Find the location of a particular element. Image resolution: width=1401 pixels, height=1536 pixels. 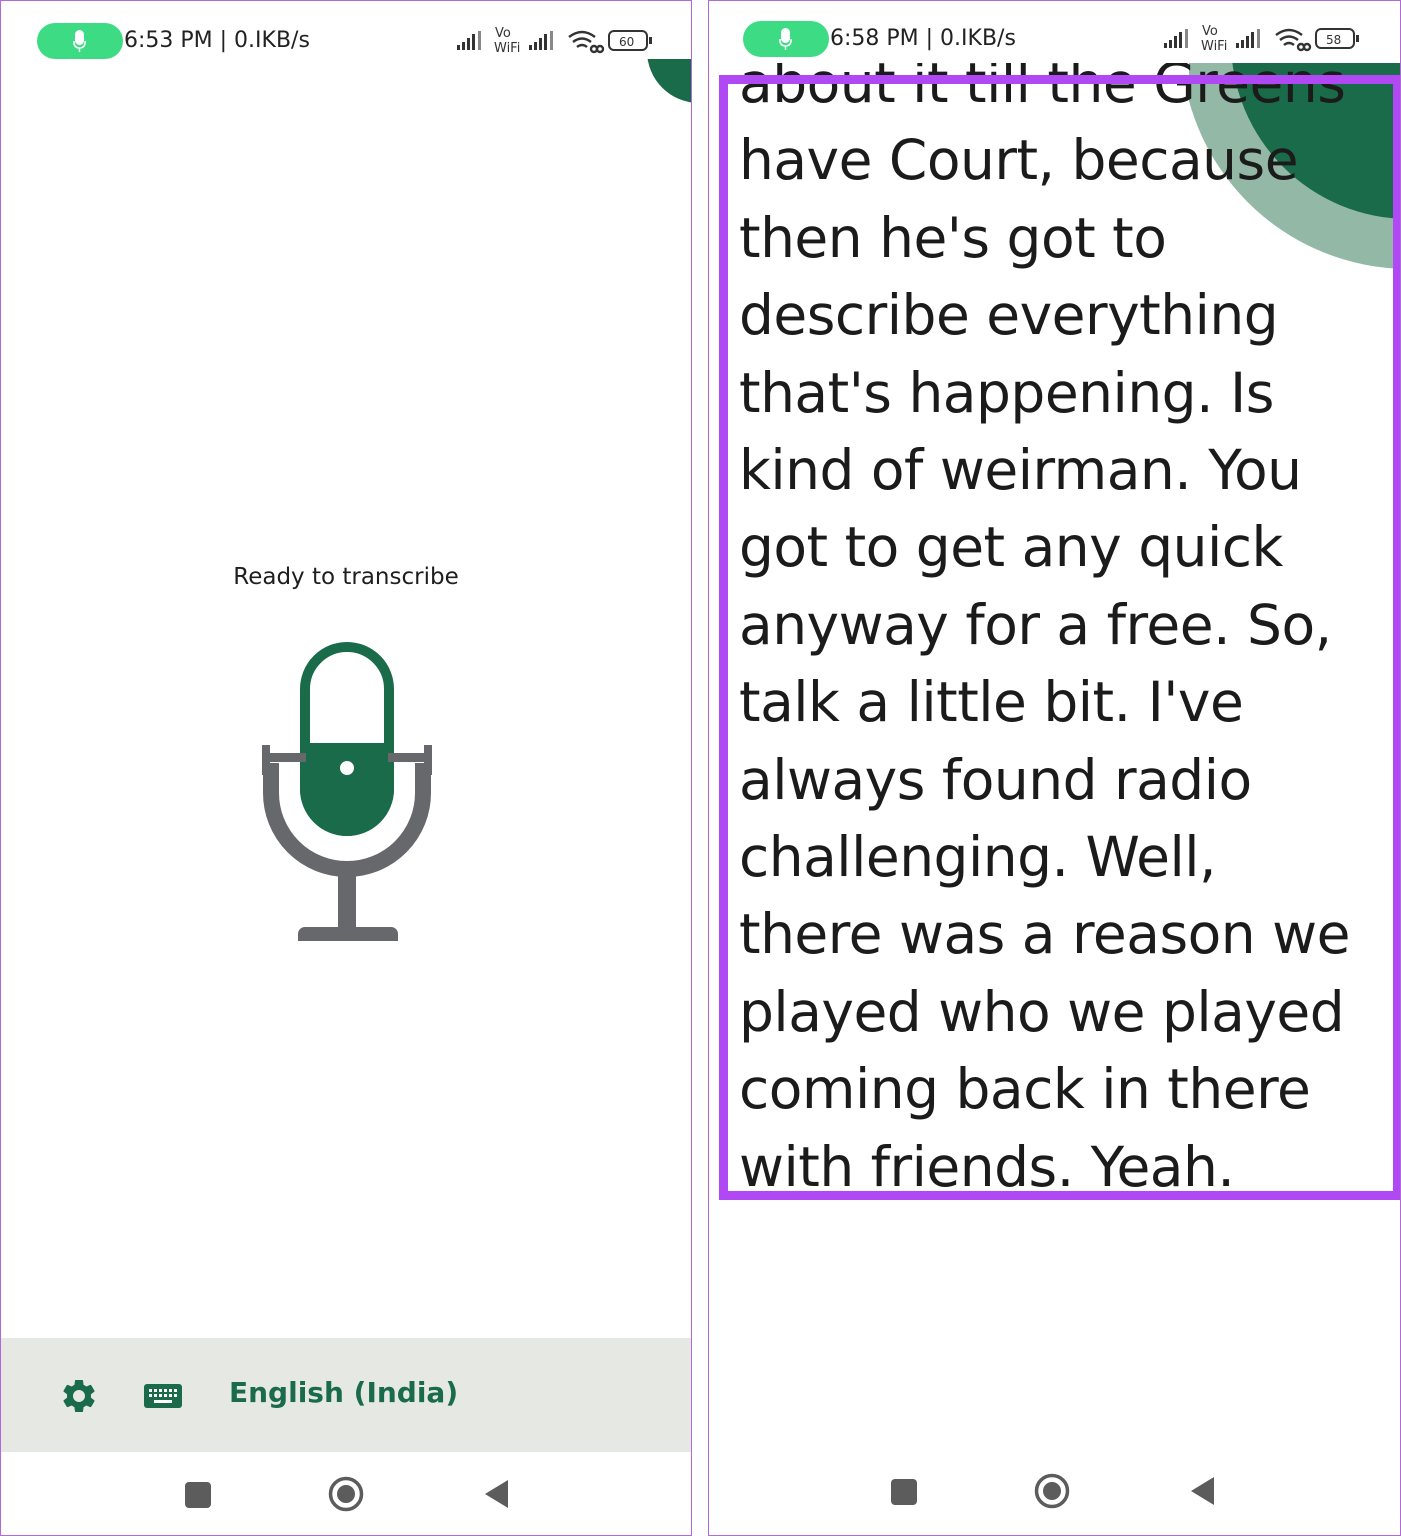

transcript-line: got to get any quick is located at coordinates (1011, 547).